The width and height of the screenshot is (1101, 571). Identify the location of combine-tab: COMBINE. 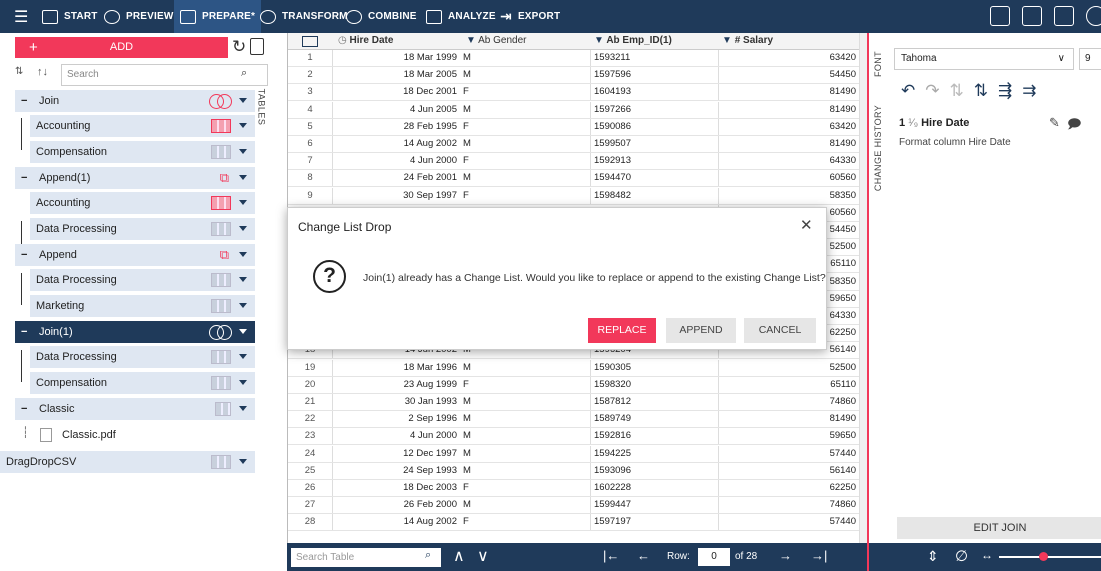
(381, 16).